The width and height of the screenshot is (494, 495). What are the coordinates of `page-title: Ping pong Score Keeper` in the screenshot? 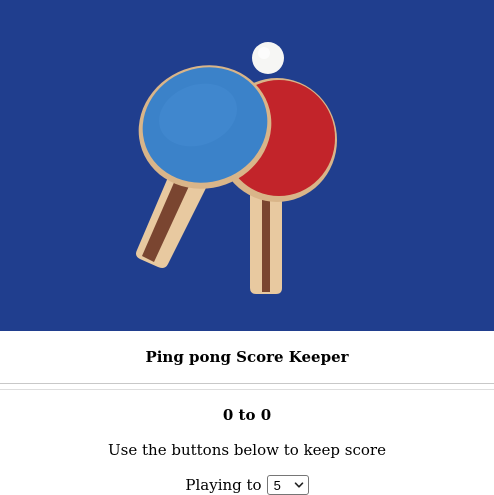 It's located at (247, 357).